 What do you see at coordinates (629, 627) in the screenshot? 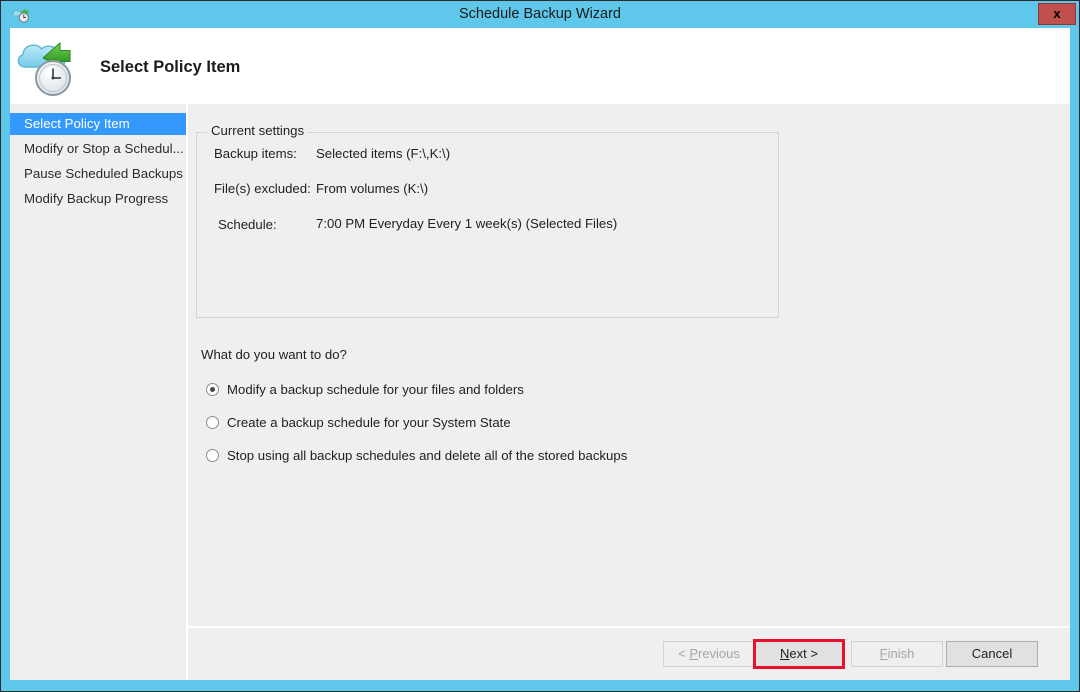
I see `footer-separator` at bounding box center [629, 627].